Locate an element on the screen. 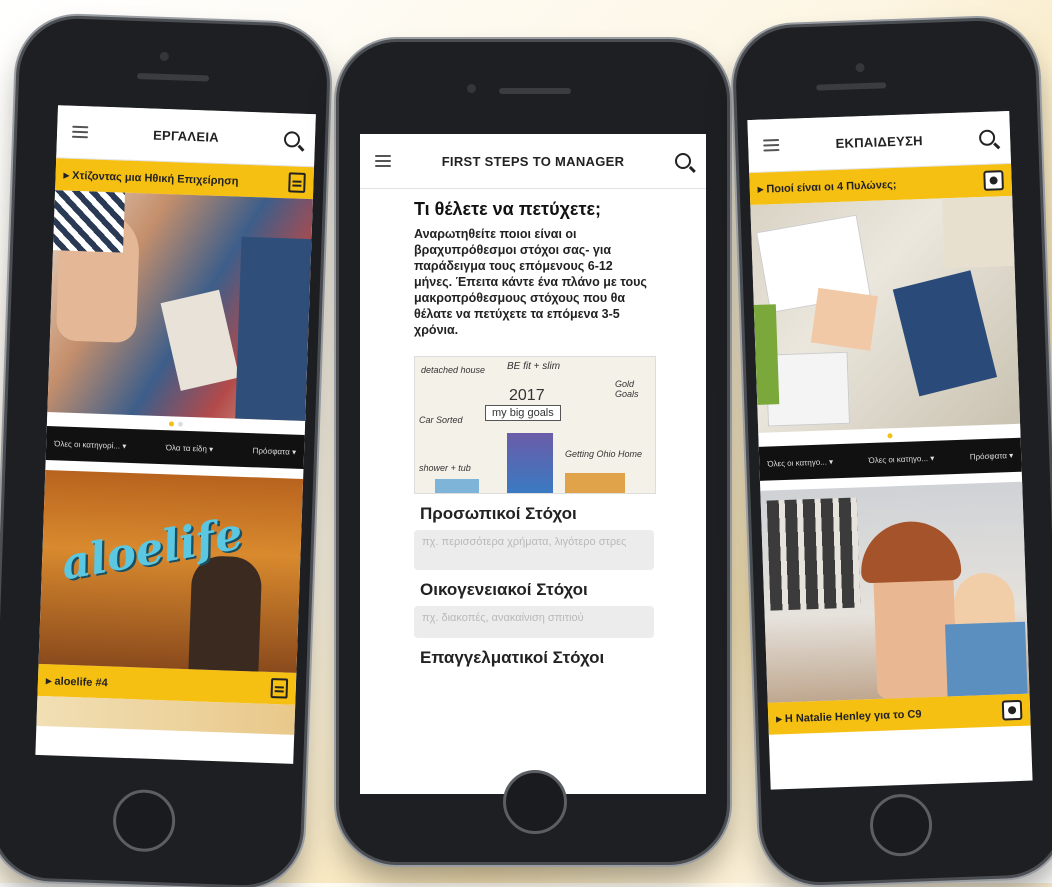 This screenshot has height=887, width=1052. filter-type: Όλα τα είδη is located at coordinates (190, 448).